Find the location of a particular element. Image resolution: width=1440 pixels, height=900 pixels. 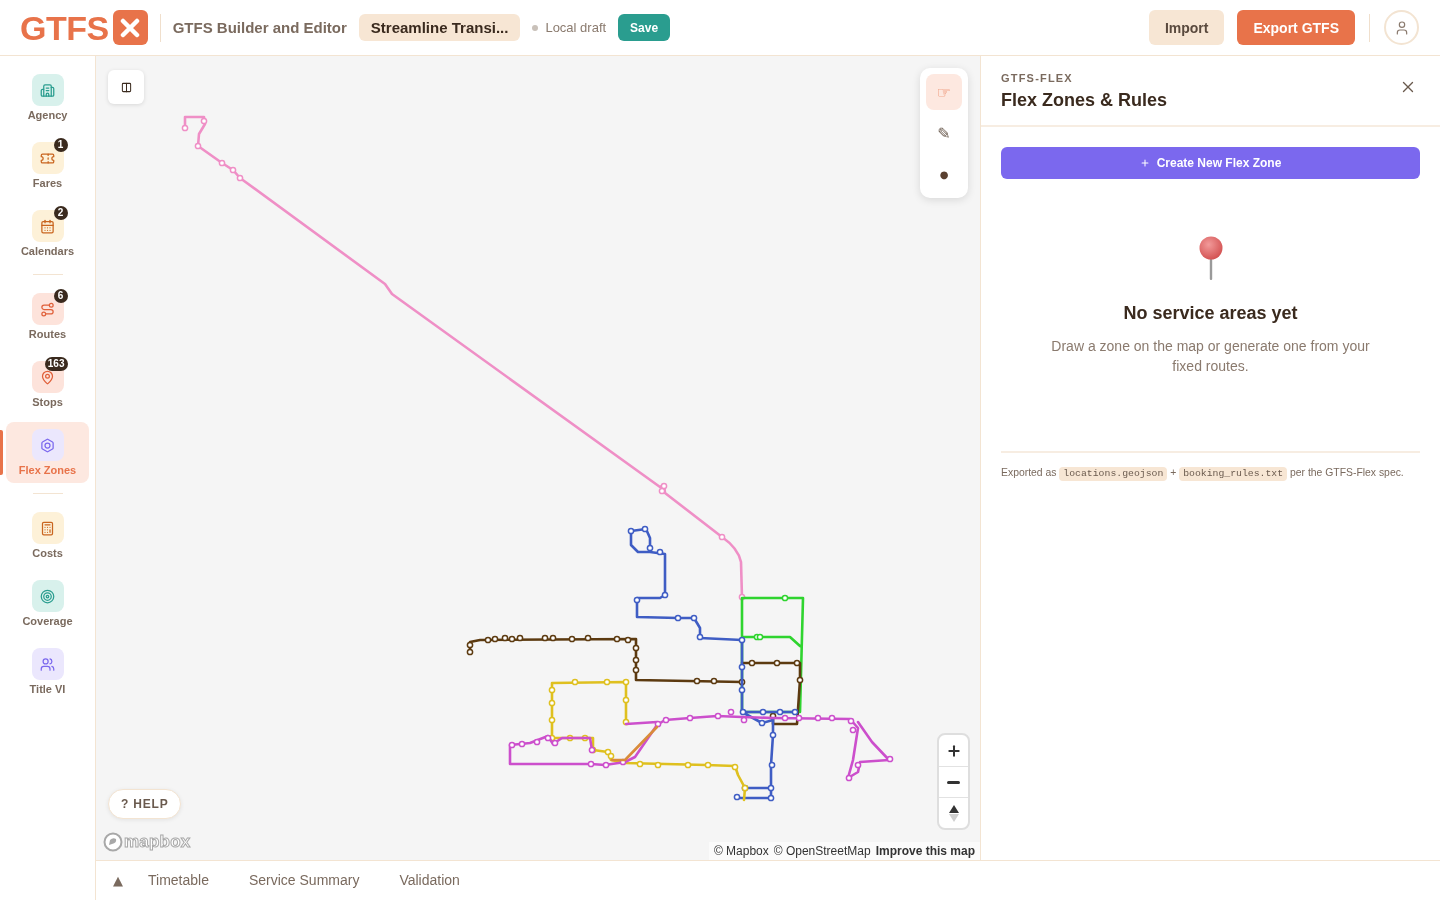

sidebar-item: 1 Fares is located at coordinates (47, 165).